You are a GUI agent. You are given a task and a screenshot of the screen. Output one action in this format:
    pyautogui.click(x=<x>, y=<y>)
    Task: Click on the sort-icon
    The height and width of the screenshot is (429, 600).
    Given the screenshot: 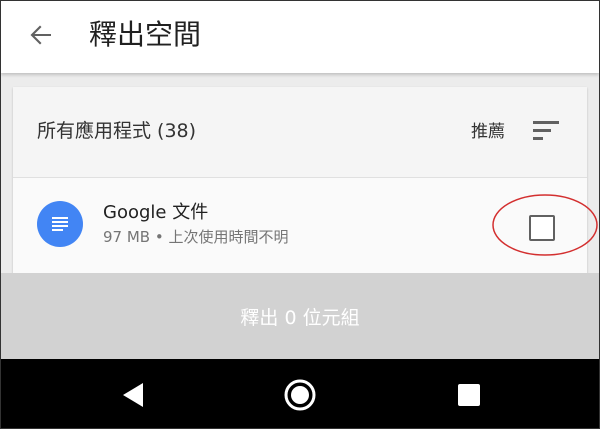 What is the action you would take?
    pyautogui.click(x=546, y=131)
    